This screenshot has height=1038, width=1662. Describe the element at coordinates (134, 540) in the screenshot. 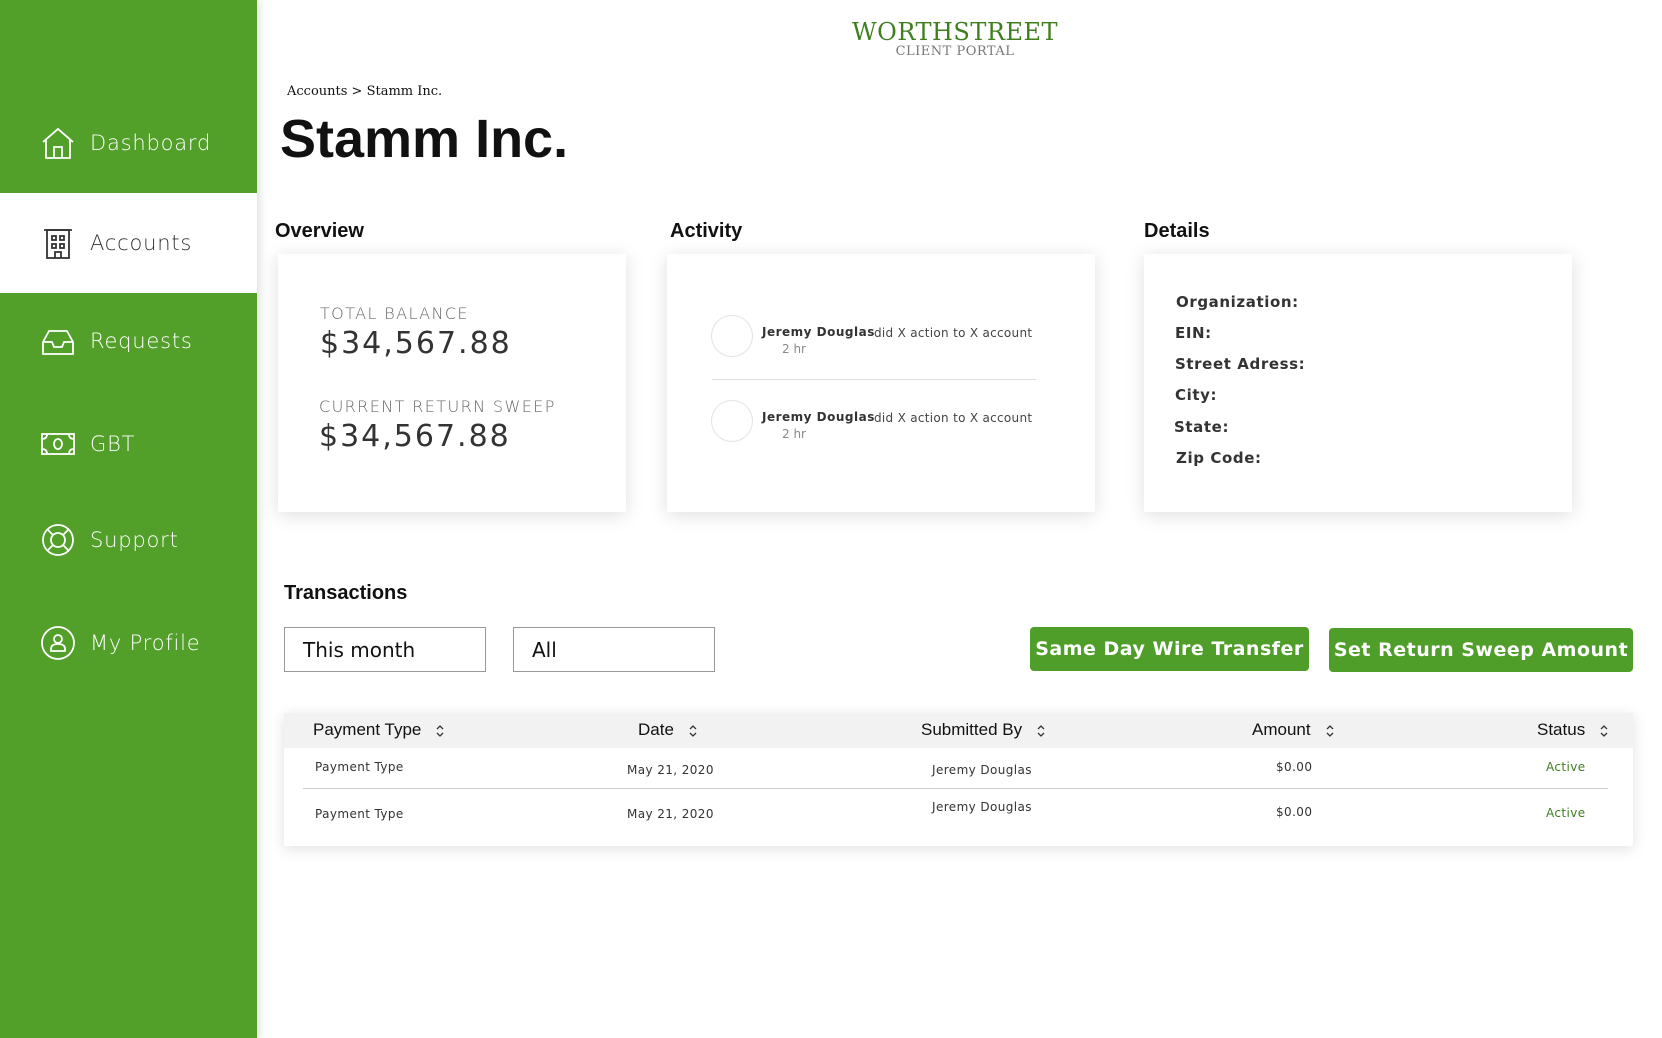

I see `sidebar-item-label: Support` at that location.